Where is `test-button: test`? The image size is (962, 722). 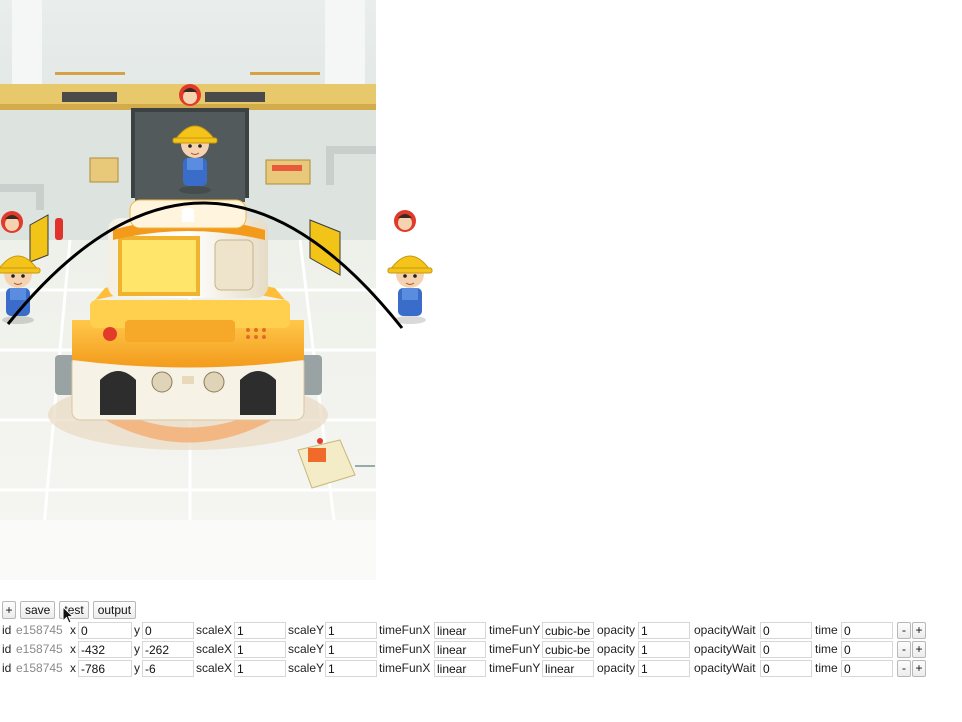 test-button: test is located at coordinates (74, 610).